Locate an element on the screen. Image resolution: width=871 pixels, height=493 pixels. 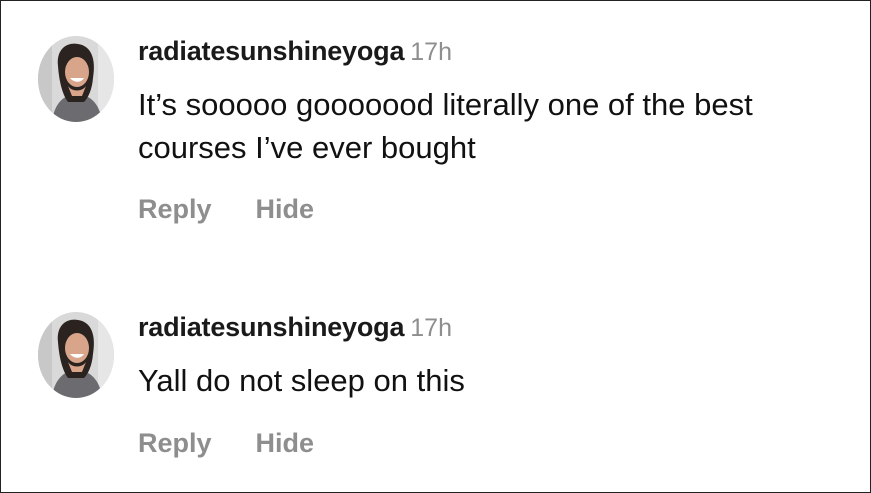
comment-text: Yall do not sleep on this is located at coordinates (301, 380).